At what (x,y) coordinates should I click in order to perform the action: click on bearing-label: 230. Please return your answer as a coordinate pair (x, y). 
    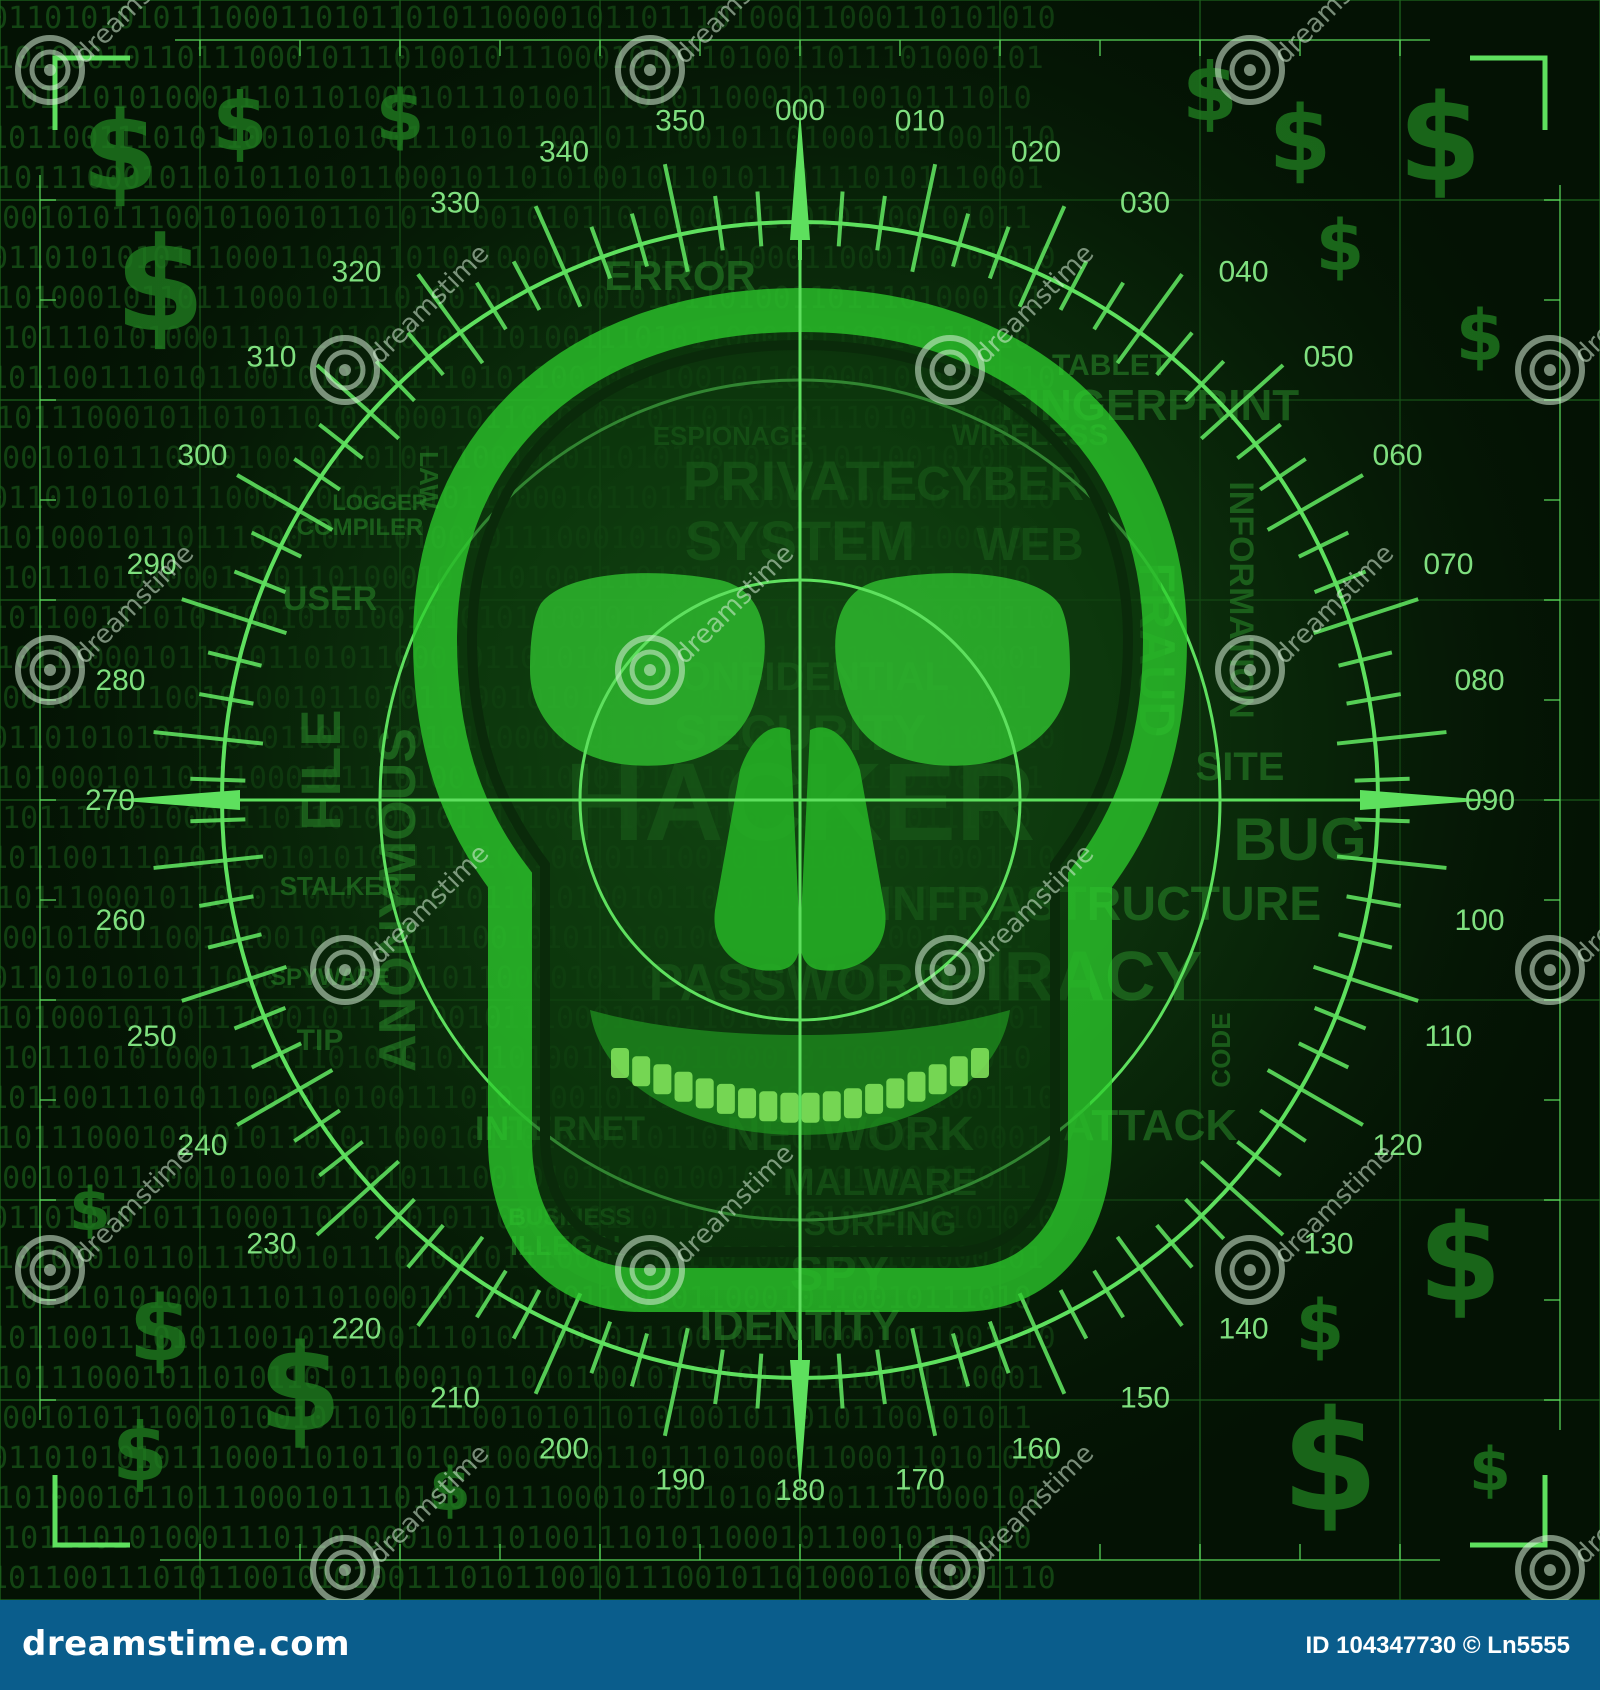
    Looking at the image, I should click on (271, 1244).